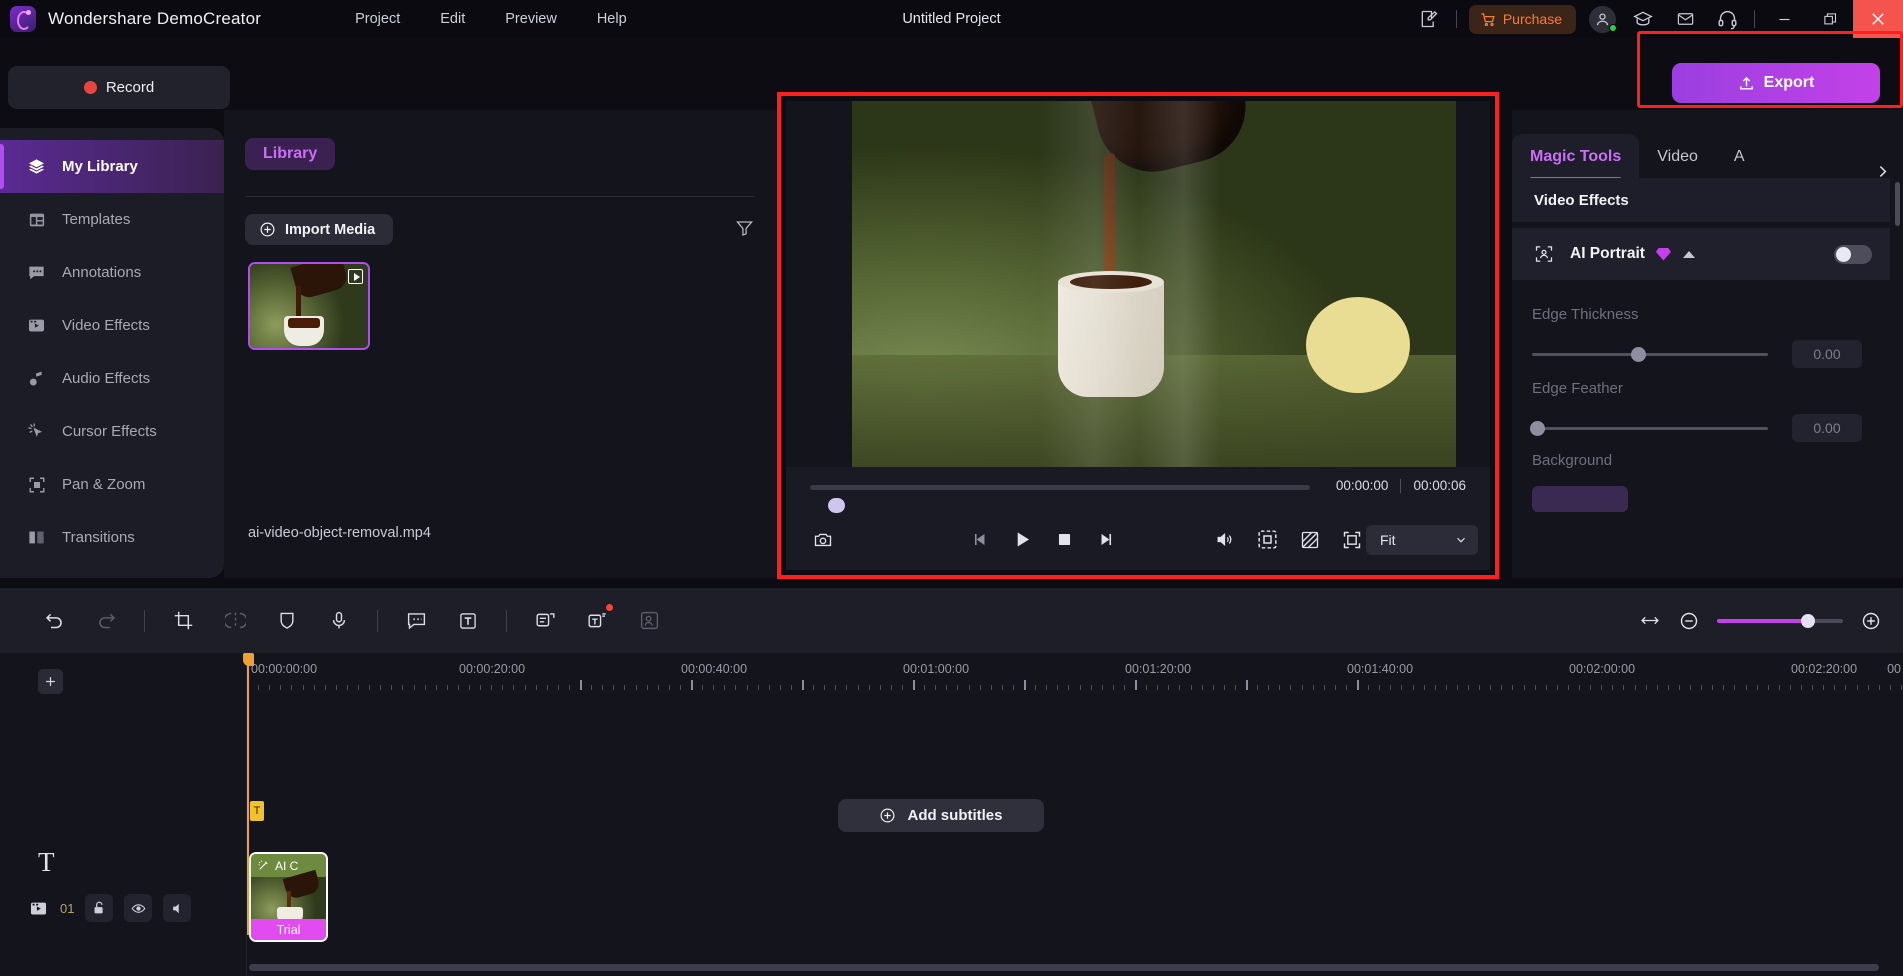 The image size is (1903, 976). I want to click on eye-icon, so click(138, 908).